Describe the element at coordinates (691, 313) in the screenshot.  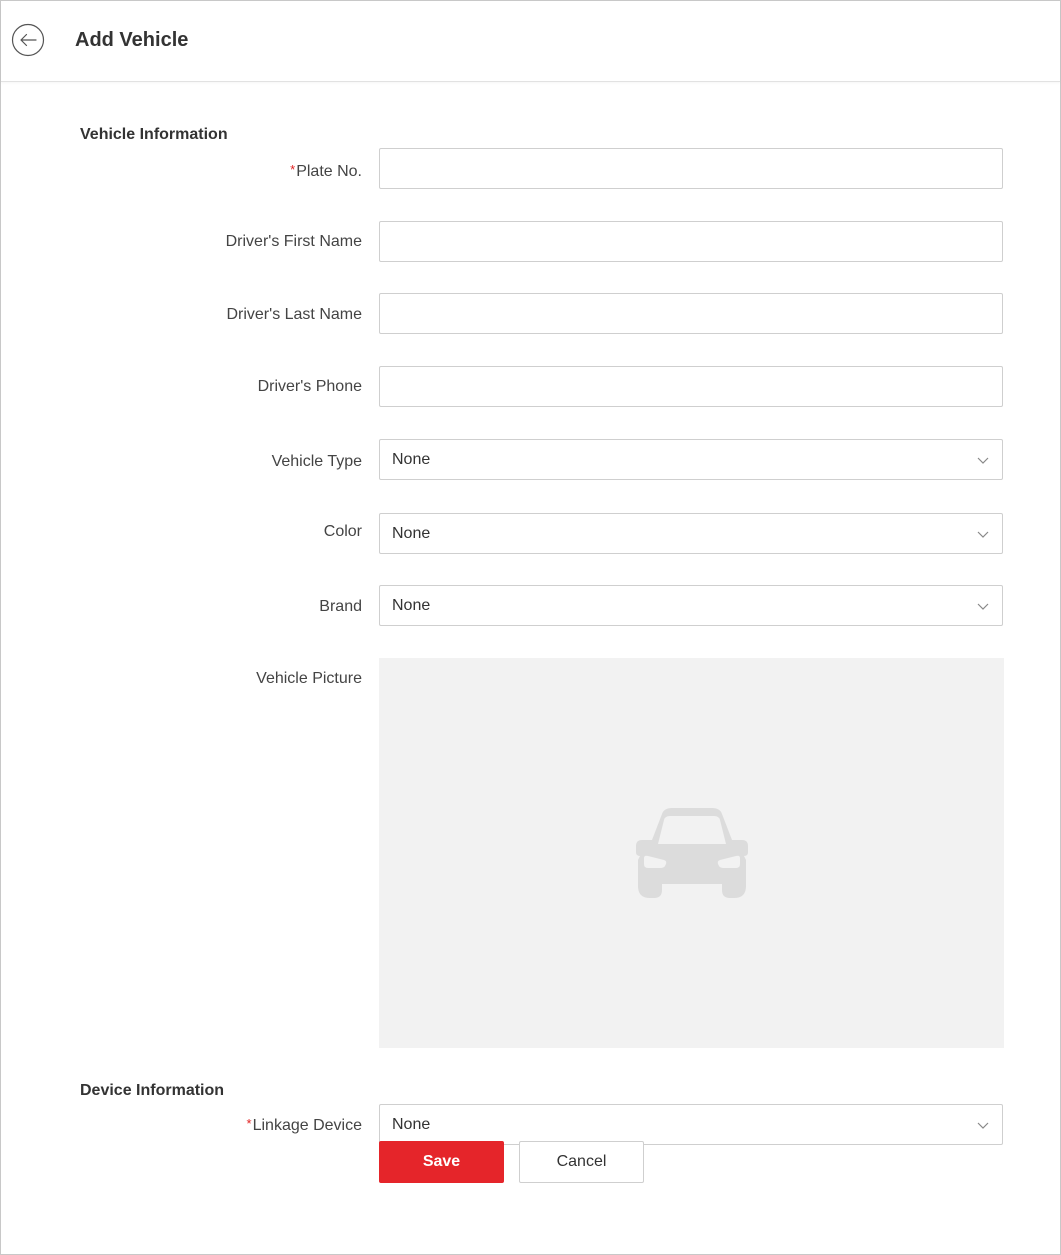
I see `driver-last-name-input` at that location.